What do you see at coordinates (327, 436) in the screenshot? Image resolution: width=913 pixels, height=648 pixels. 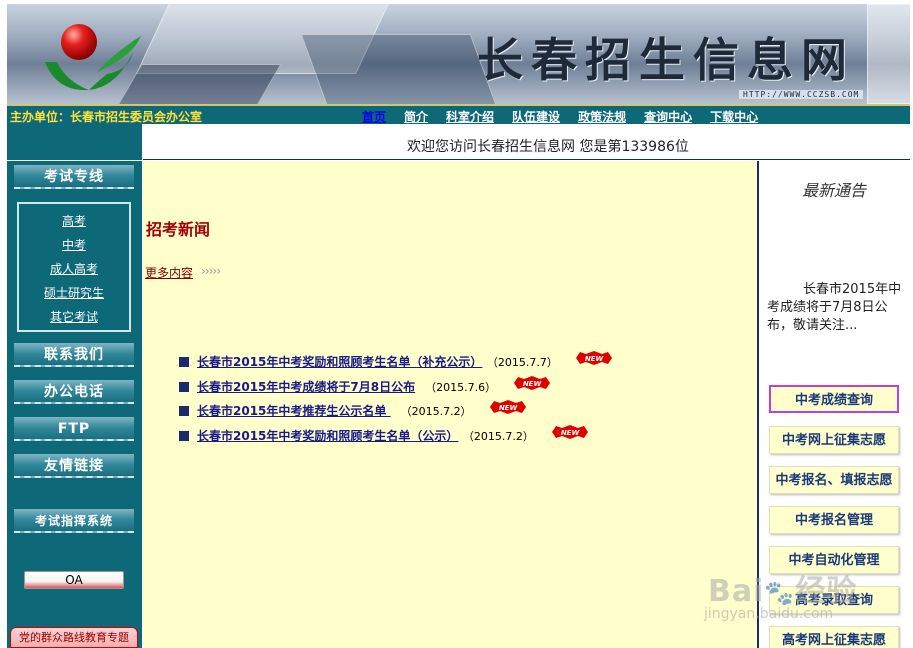 I see `news-title-link: 长春市2015年中考奖励和照顾考生名单（公示）` at bounding box center [327, 436].